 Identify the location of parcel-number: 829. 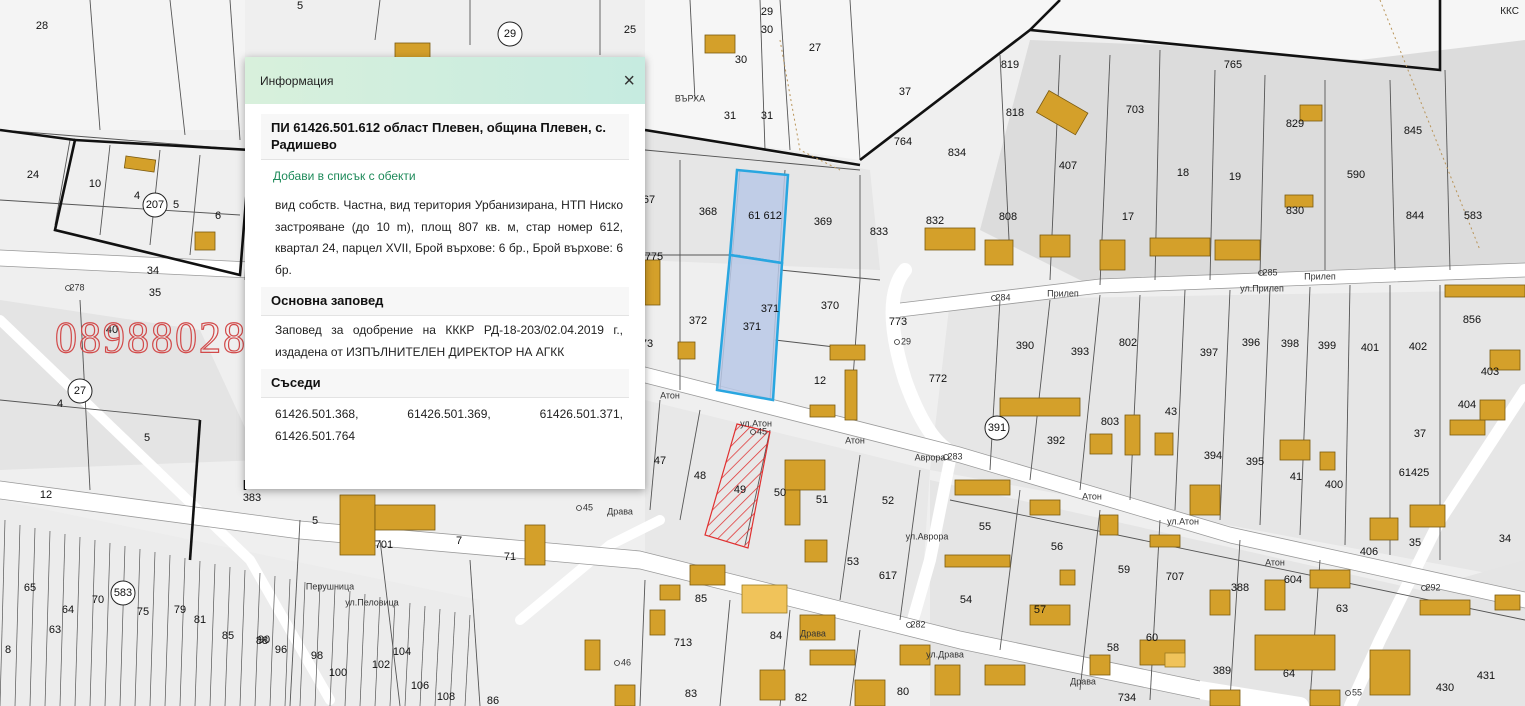
(1295, 124).